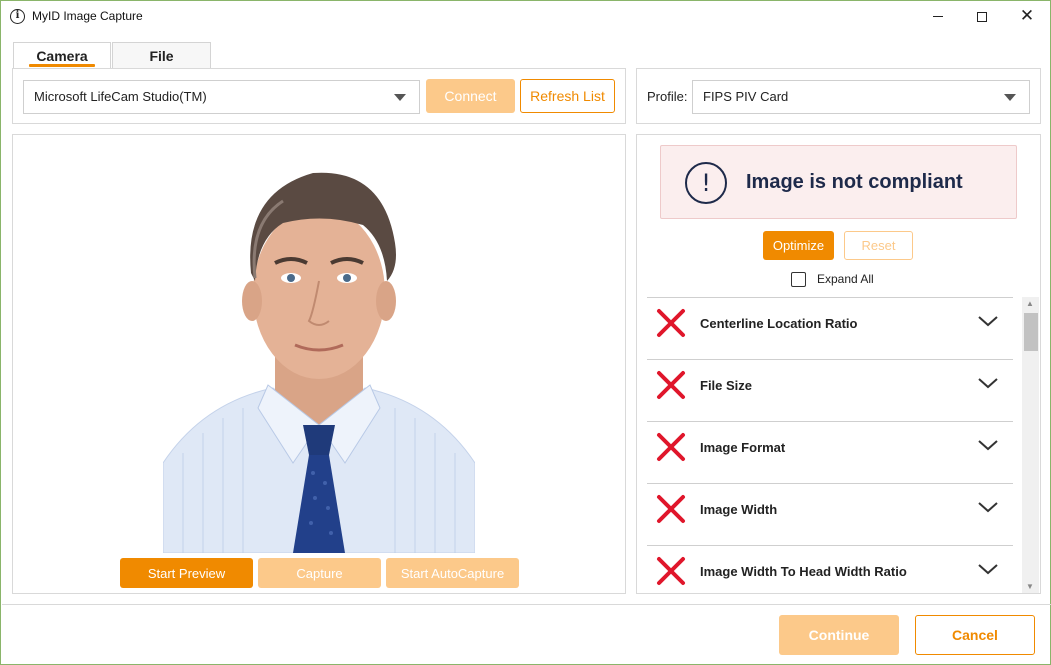 The image size is (1051, 665). What do you see at coordinates (1030, 586) in the screenshot?
I see `scroll-down-icon: ▼` at bounding box center [1030, 586].